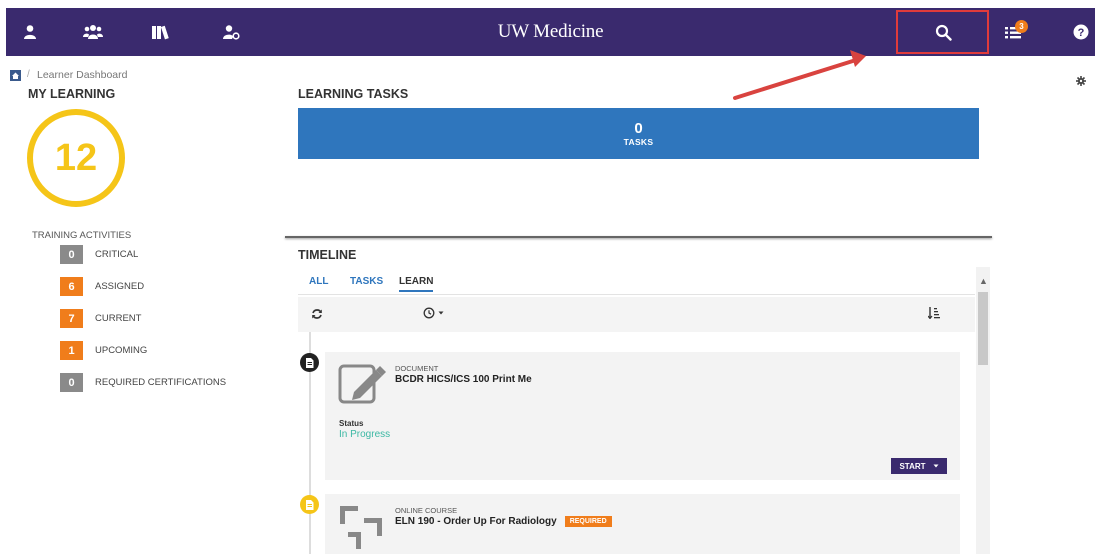 This screenshot has width=1095, height=554. Describe the element at coordinates (318, 281) in the screenshot. I see `tab-all: ALL` at that location.